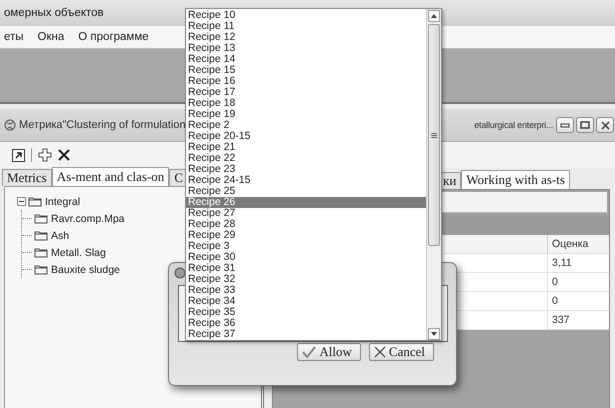  I want to click on list-item: Recipe 24-15, so click(306, 180).